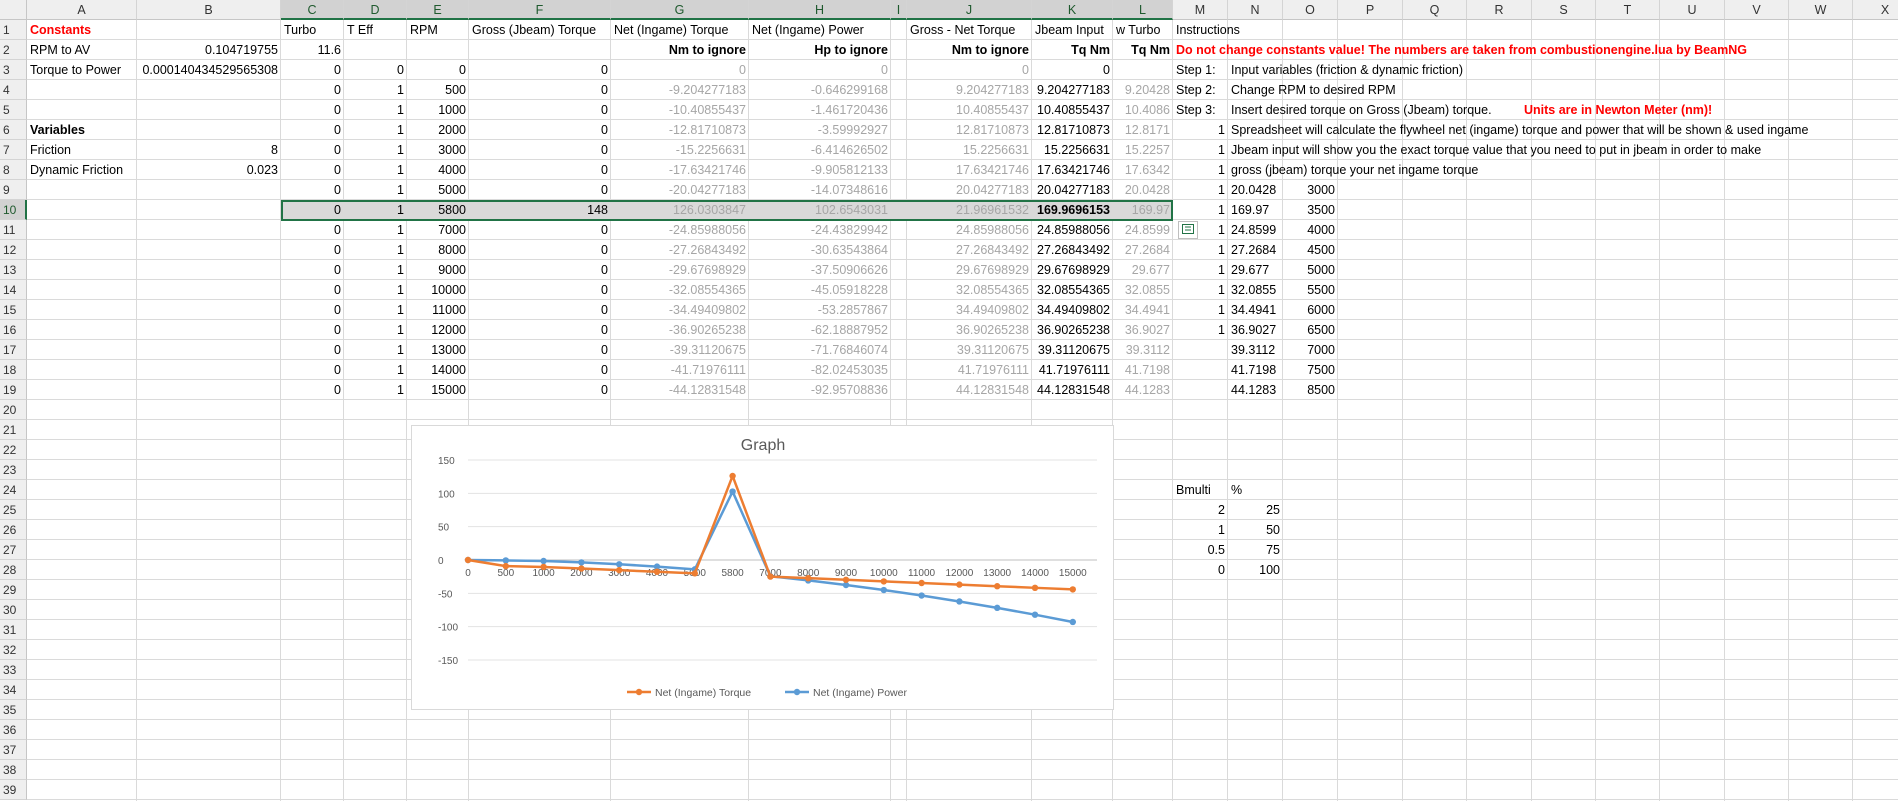  Describe the element at coordinates (312, 10) in the screenshot. I see `column-header-c: C` at that location.